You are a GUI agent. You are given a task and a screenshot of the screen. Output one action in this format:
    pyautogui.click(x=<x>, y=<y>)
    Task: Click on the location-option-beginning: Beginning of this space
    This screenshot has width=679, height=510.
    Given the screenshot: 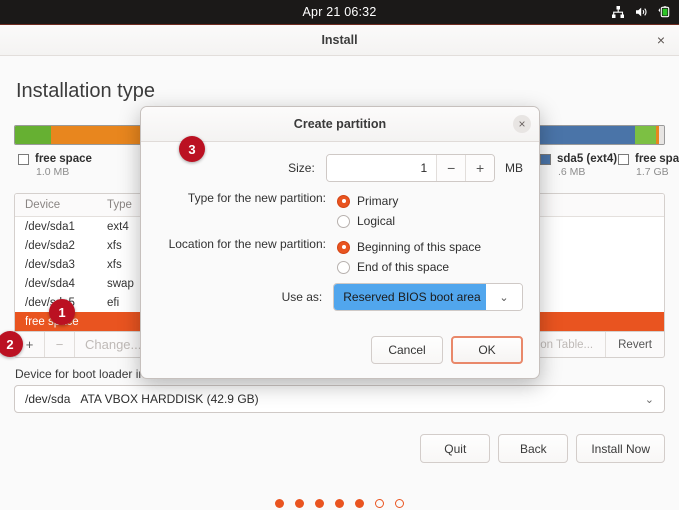 What is the action you would take?
    pyautogui.click(x=409, y=247)
    